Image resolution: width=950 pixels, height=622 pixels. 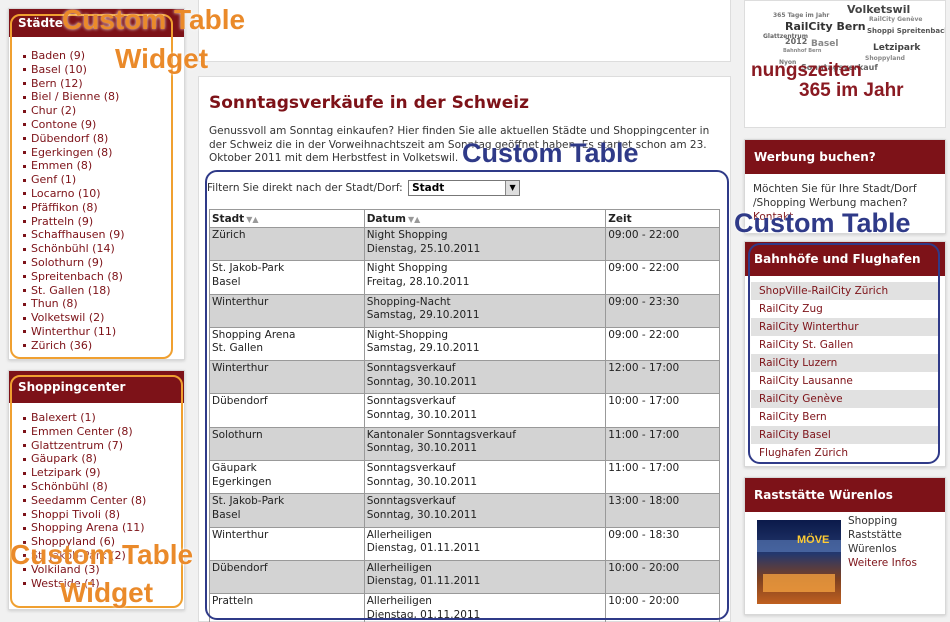 I want to click on zeit-cell: 12:00 - 17:00, so click(x=662, y=377).